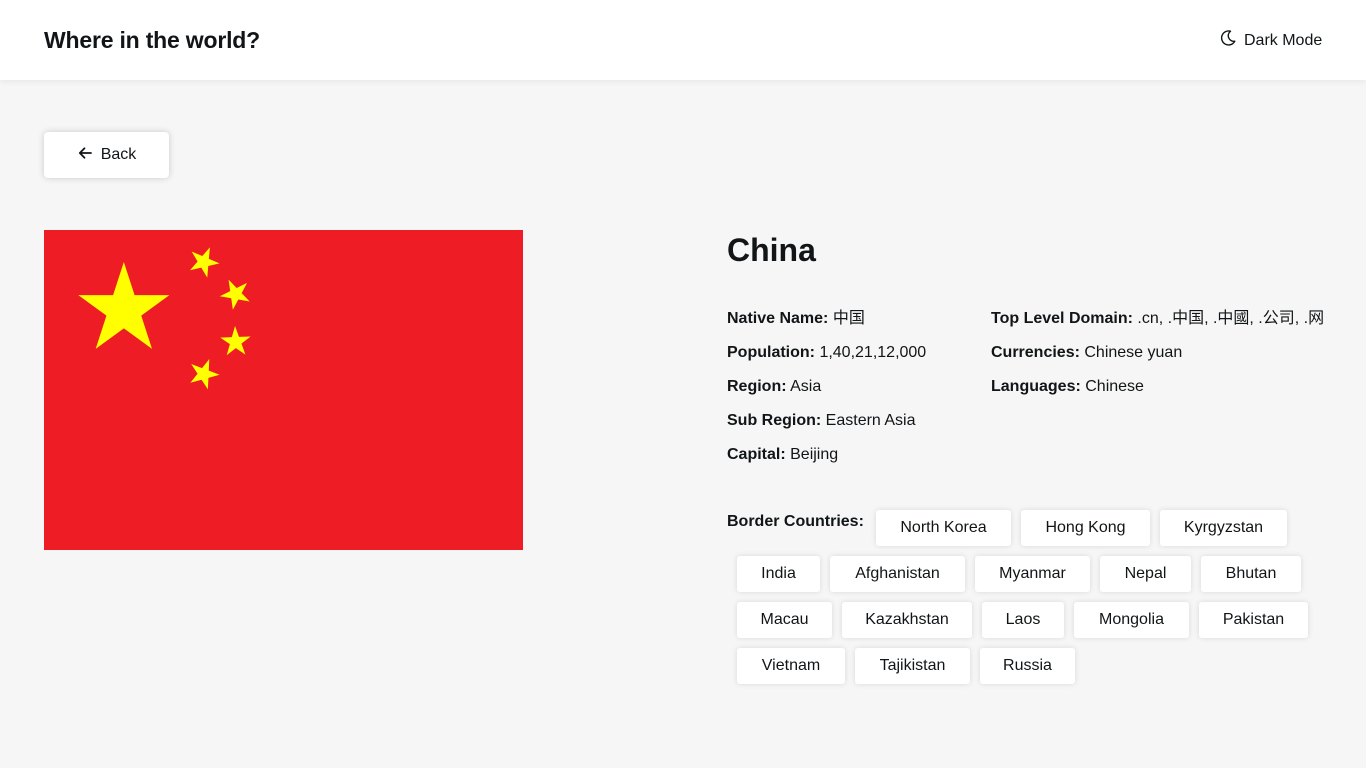 The image size is (1366, 768). I want to click on border-country-button: Mongolia, so click(1131, 620).